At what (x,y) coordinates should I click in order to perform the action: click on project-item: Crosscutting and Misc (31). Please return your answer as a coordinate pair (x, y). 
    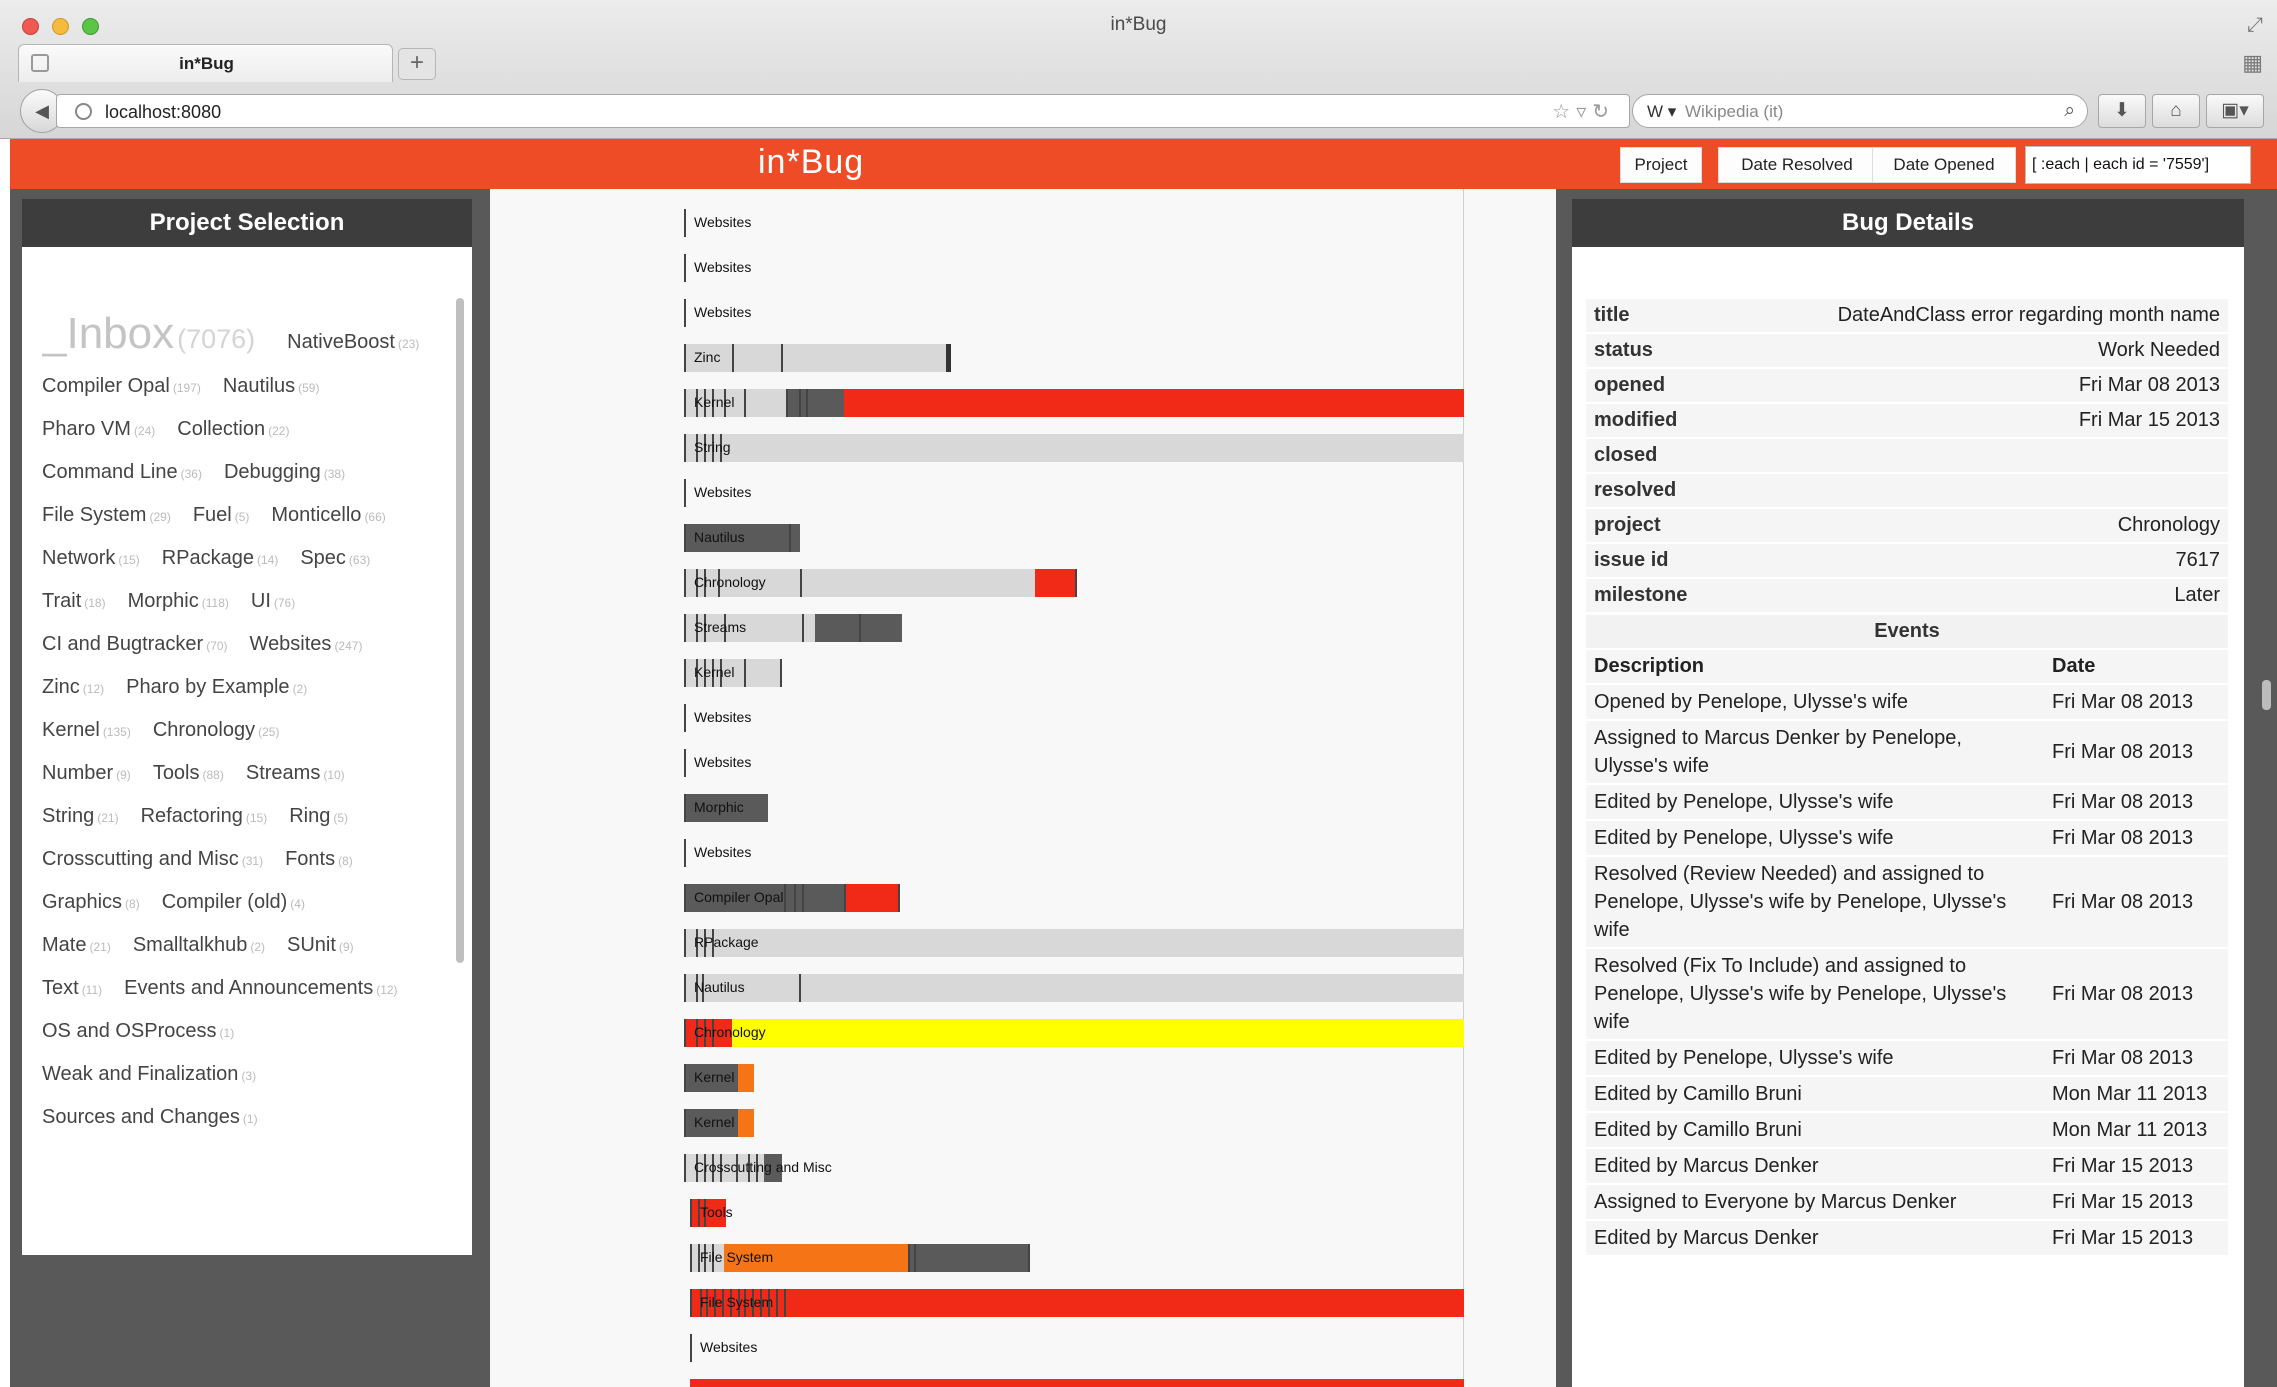
    Looking at the image, I should click on (152, 859).